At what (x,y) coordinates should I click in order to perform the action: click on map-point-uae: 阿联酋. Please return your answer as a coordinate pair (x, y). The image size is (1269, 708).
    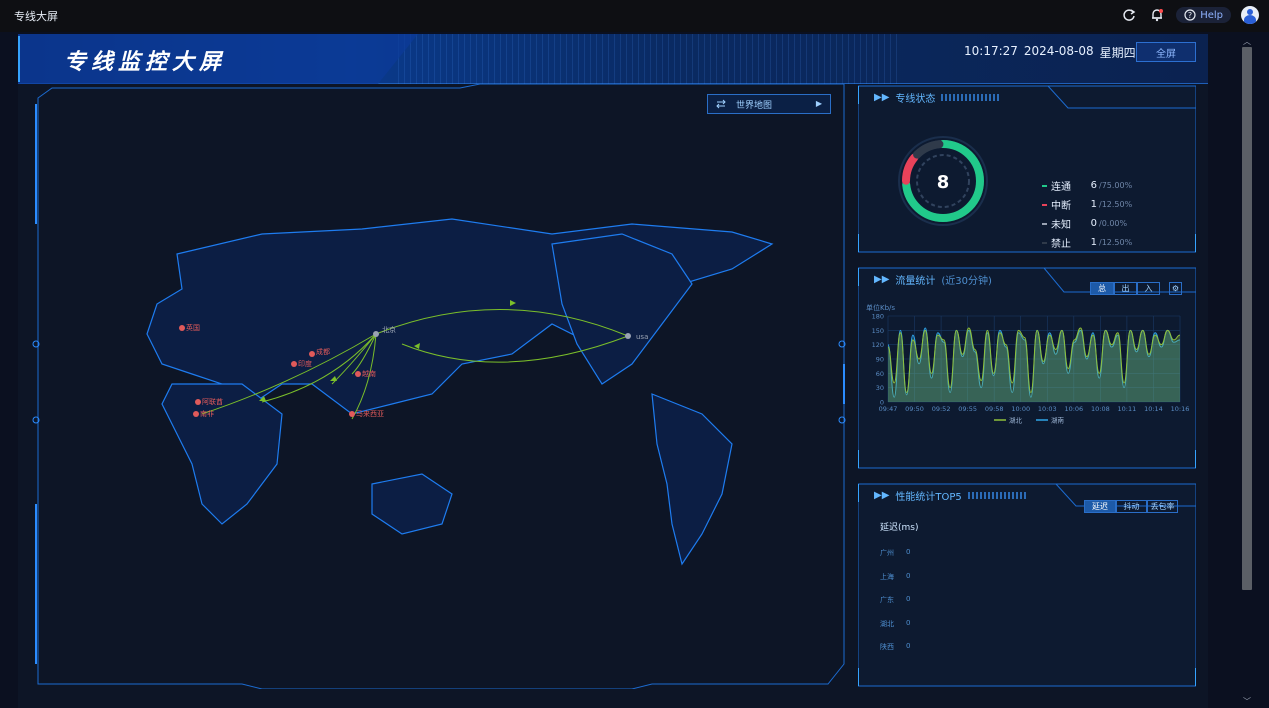
    Looking at the image, I should click on (212, 401).